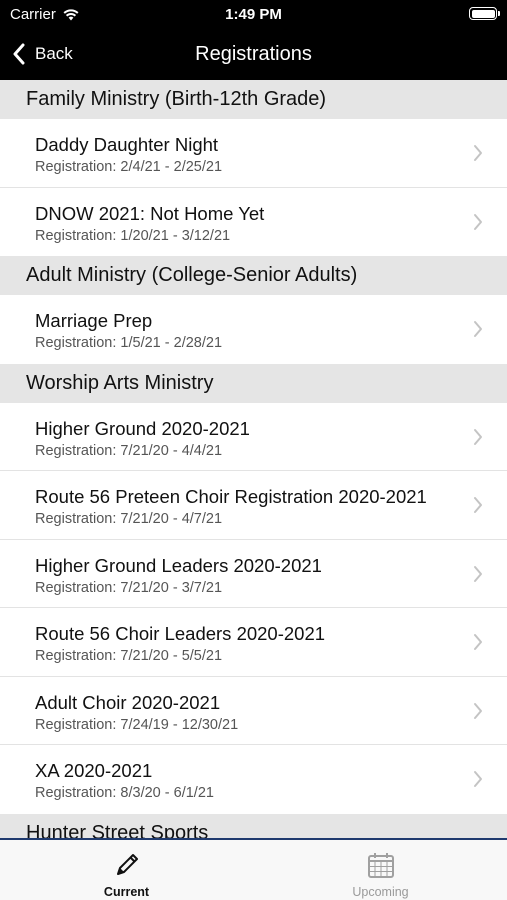 The image size is (507, 900). I want to click on pencil-icon, so click(127, 864).